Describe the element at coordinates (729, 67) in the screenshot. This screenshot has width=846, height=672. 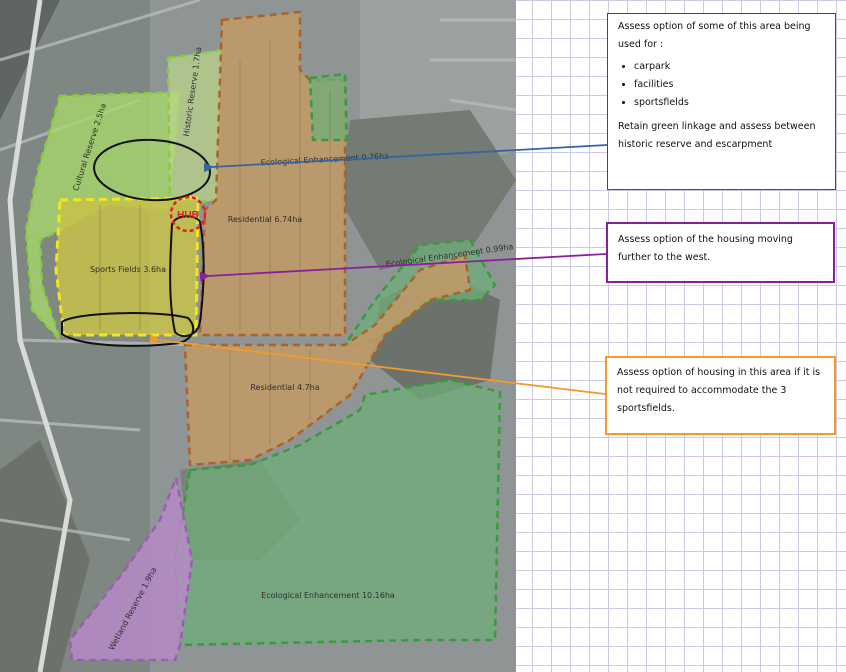
I see `note1-bullet: carpark` at that location.